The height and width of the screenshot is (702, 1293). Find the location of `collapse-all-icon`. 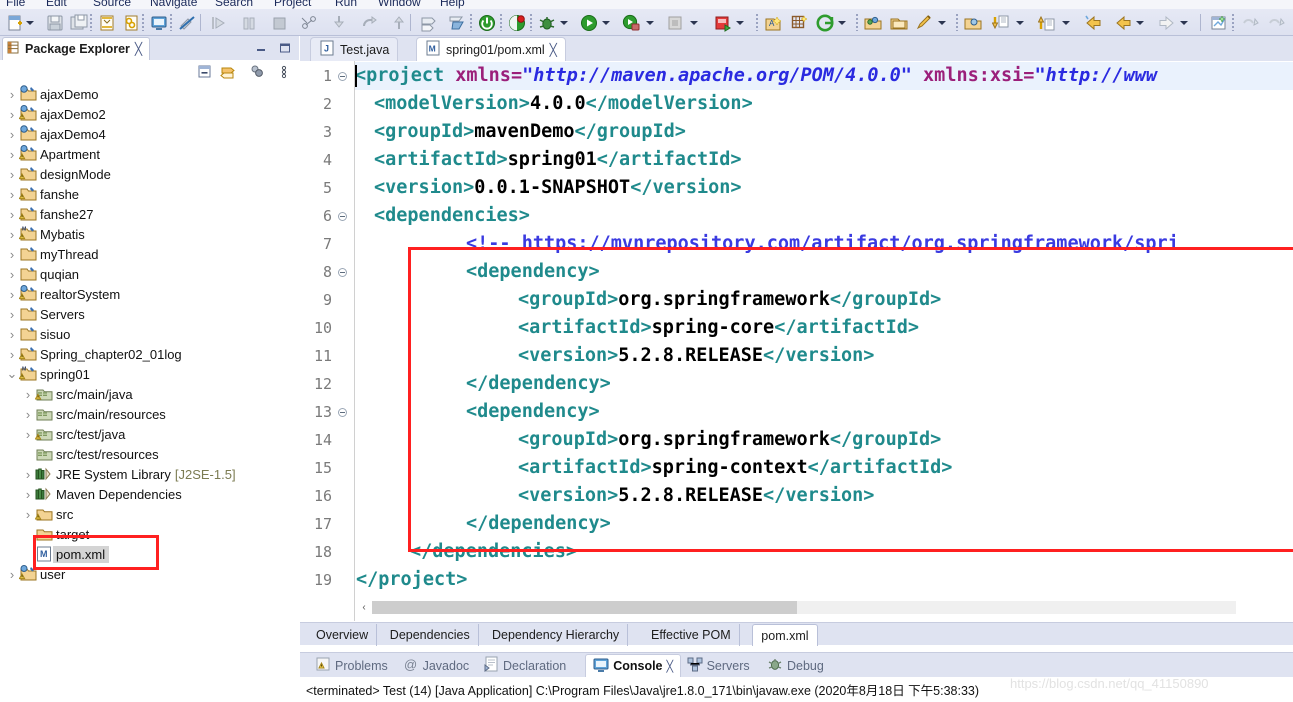

collapse-all-icon is located at coordinates (205, 72).